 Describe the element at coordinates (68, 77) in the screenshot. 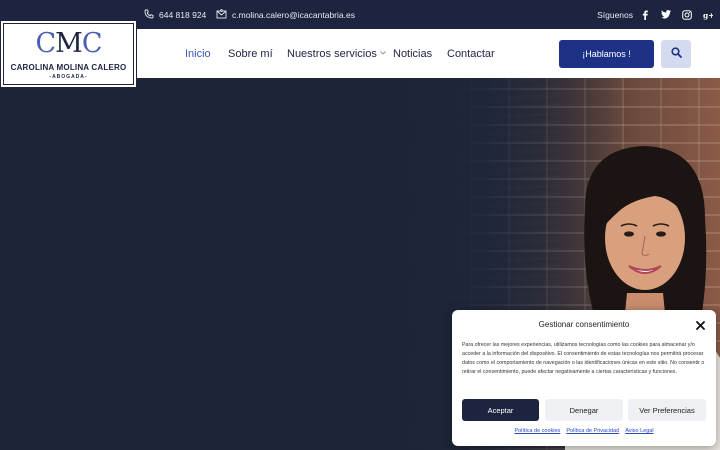

I see `logo-subtitle: -ABOGADA-` at that location.